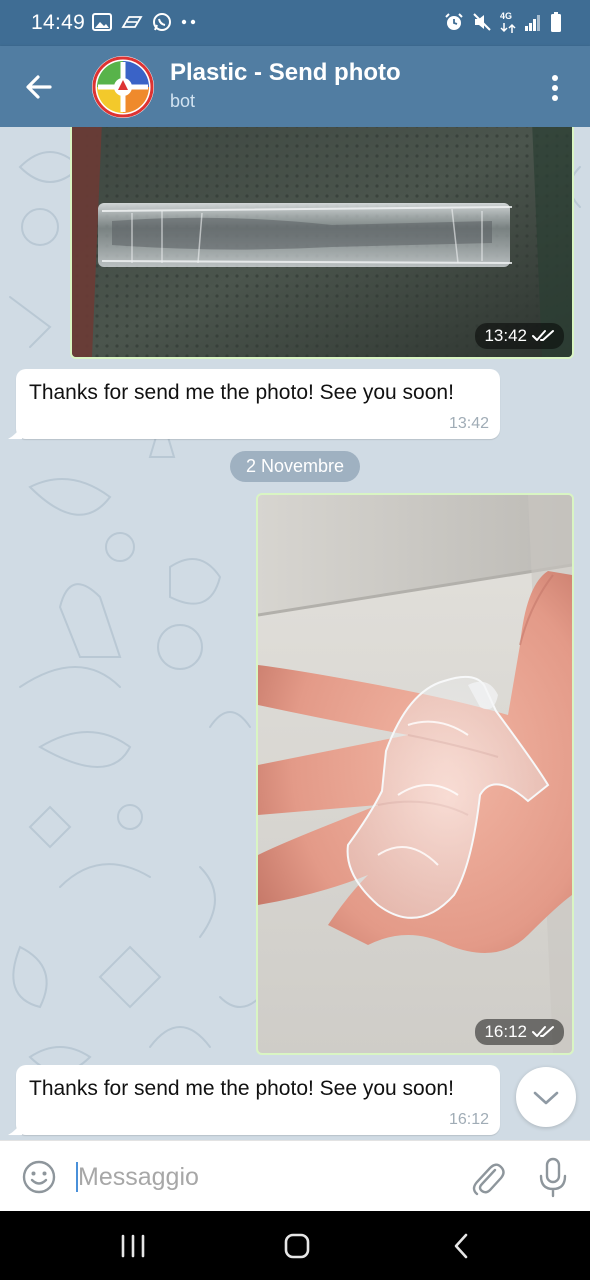 Image resolution: width=590 pixels, height=1280 pixels. I want to click on scroll-to-bottom-button, so click(546, 1097).